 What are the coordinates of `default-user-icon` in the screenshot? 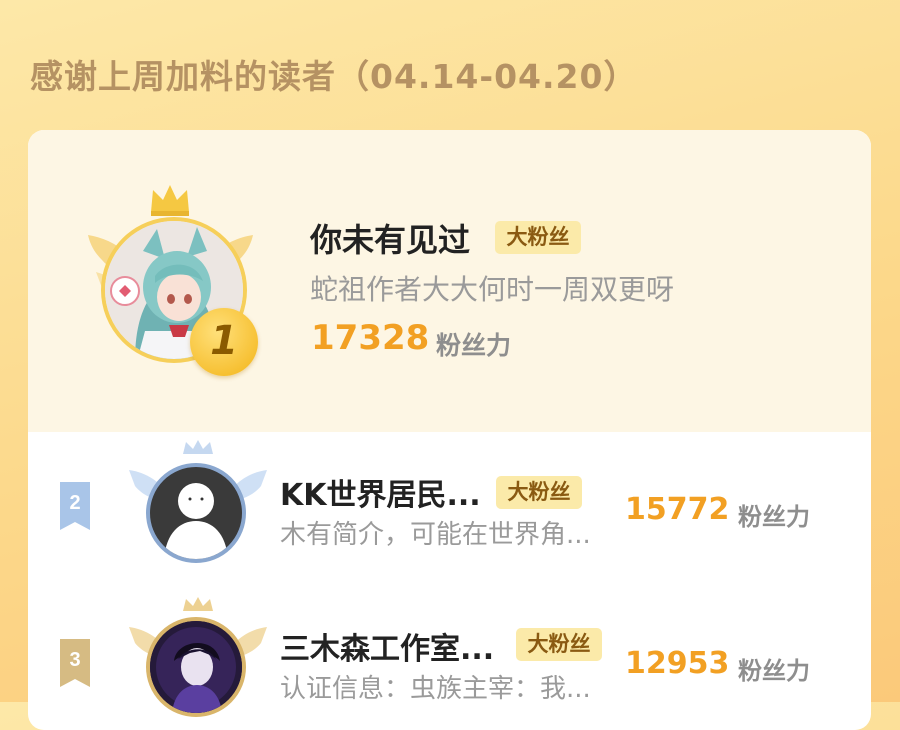 It's located at (196, 521).